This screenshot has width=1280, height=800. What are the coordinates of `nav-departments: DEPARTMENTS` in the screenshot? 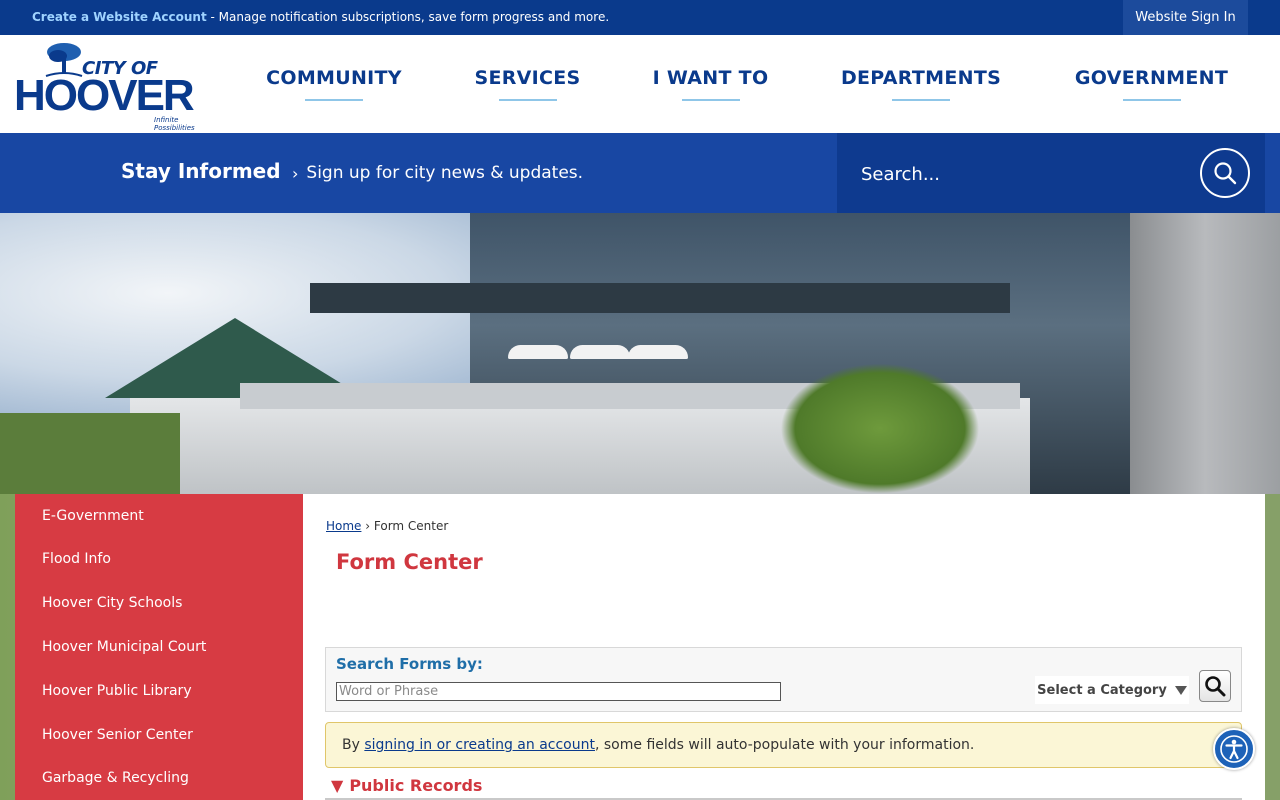 It's located at (921, 84).